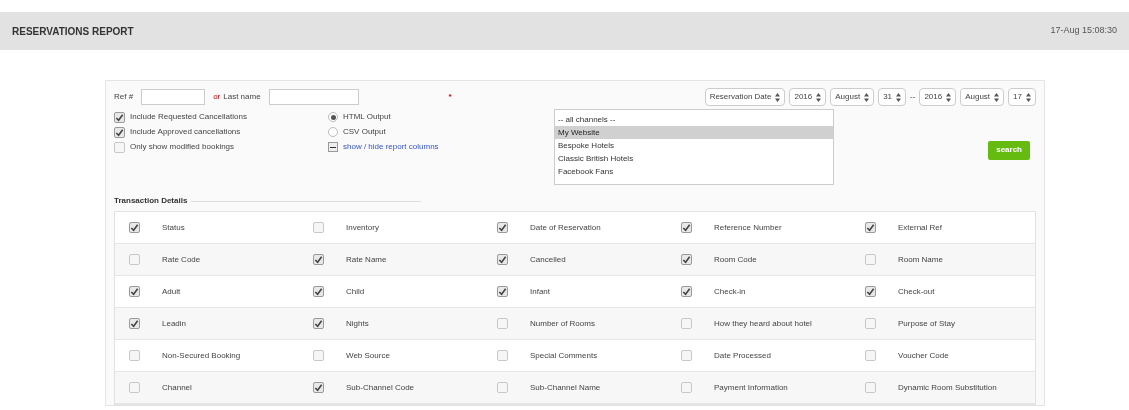 The height and width of the screenshot is (410, 1129). I want to click on column-label: Voucher Code, so click(923, 355).